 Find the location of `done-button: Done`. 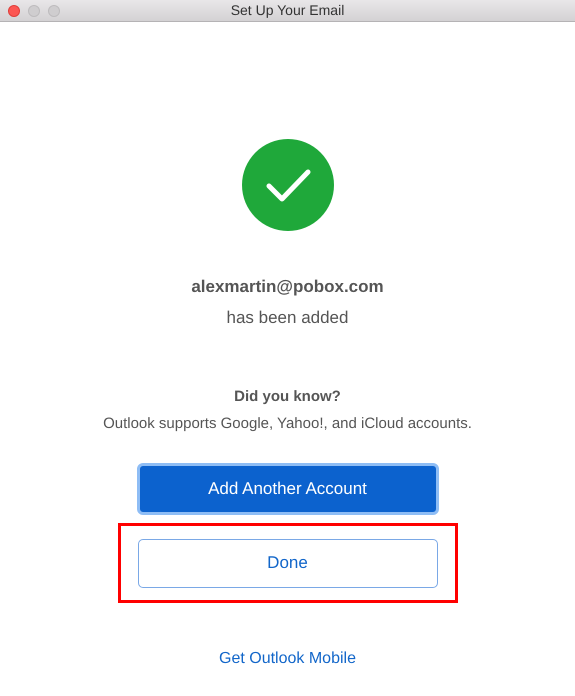

done-button: Done is located at coordinates (288, 563).